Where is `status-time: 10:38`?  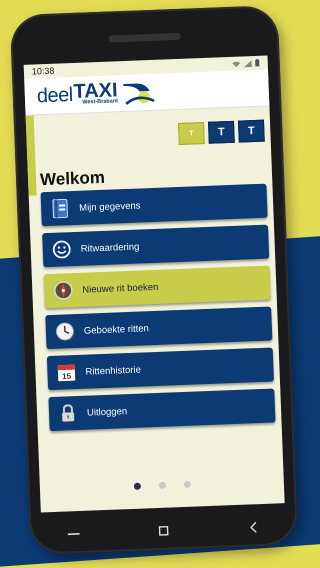 status-time: 10:38 is located at coordinates (43, 71).